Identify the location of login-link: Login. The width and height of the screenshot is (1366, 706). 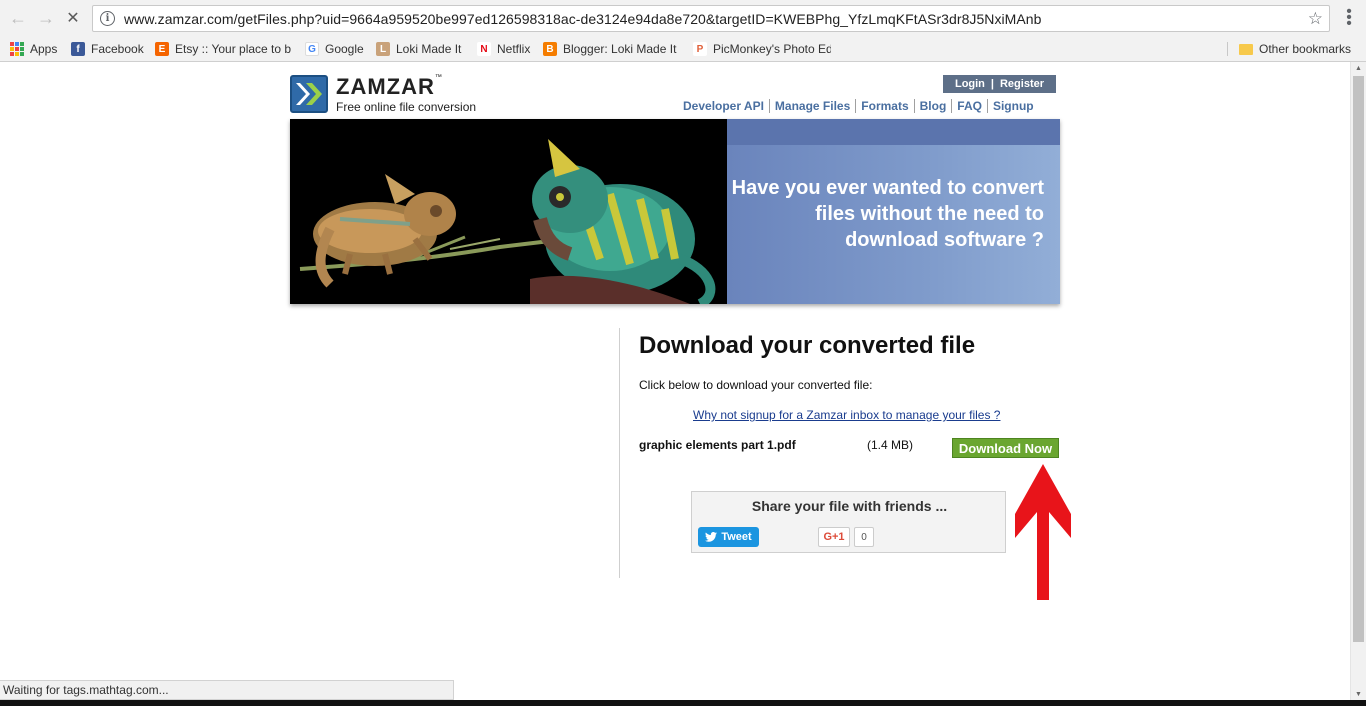
(970, 84).